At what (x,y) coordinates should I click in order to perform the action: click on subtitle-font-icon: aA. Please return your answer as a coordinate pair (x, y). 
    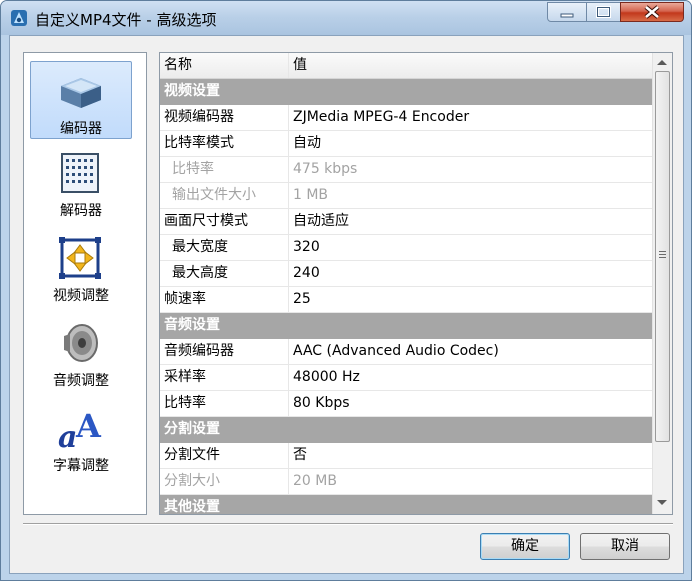
    Looking at the image, I should click on (80, 430).